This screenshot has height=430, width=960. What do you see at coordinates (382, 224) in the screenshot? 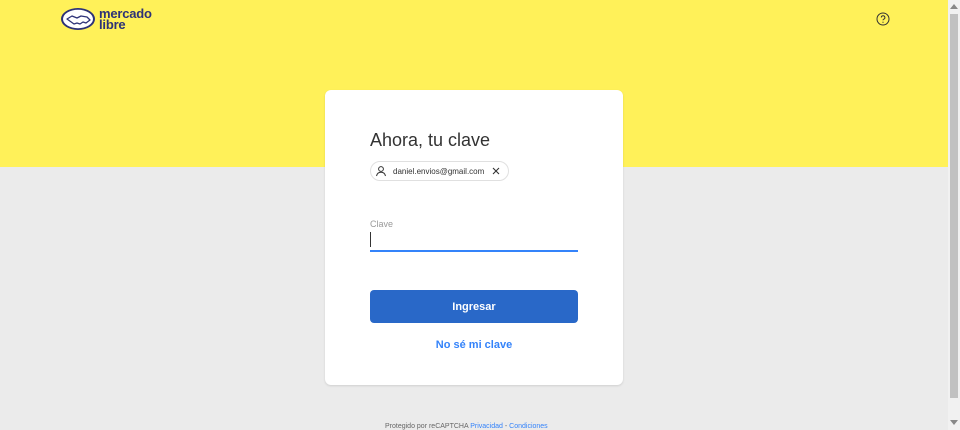
I see `password-label: Clave` at bounding box center [382, 224].